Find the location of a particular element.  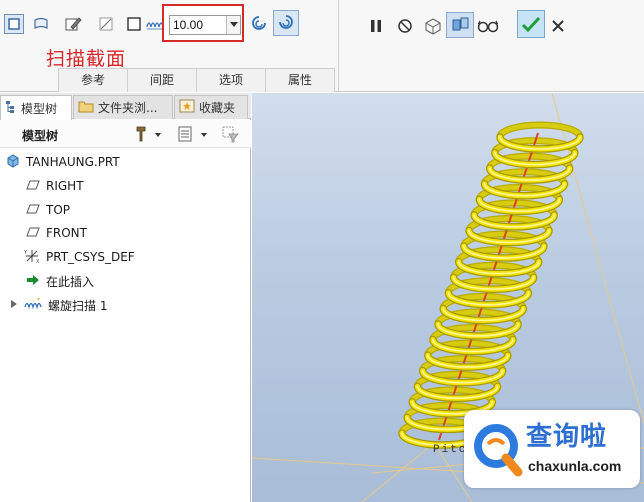

tree-item-label: TANHAUNG.PRT is located at coordinates (73, 162).